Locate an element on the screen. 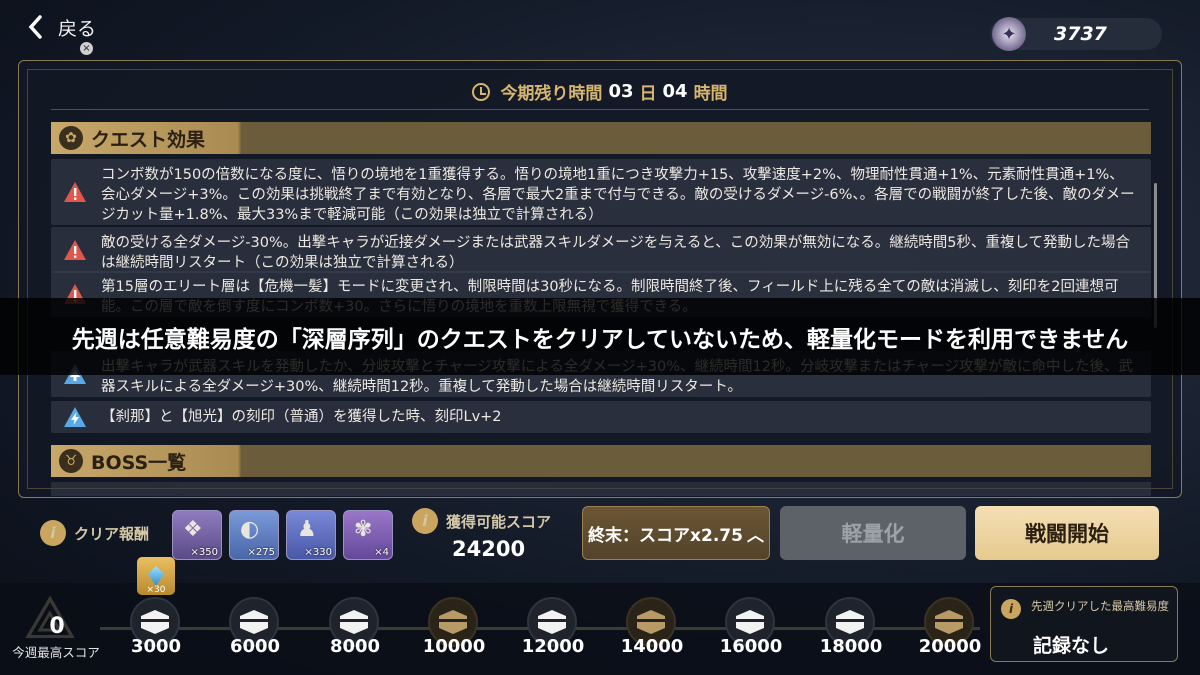 This screenshot has height=675, width=1200. best-info-button: i is located at coordinates (1011, 609).